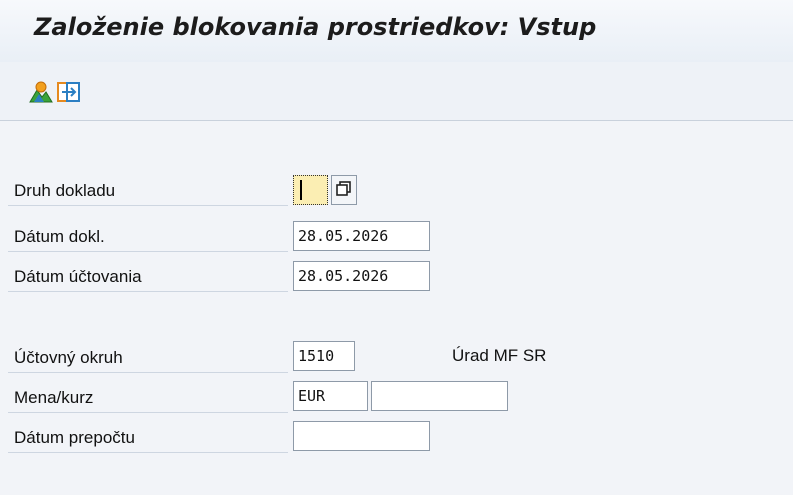  Describe the element at coordinates (148, 277) in the screenshot. I see `posting-date-label: Dátum účtovania` at that location.